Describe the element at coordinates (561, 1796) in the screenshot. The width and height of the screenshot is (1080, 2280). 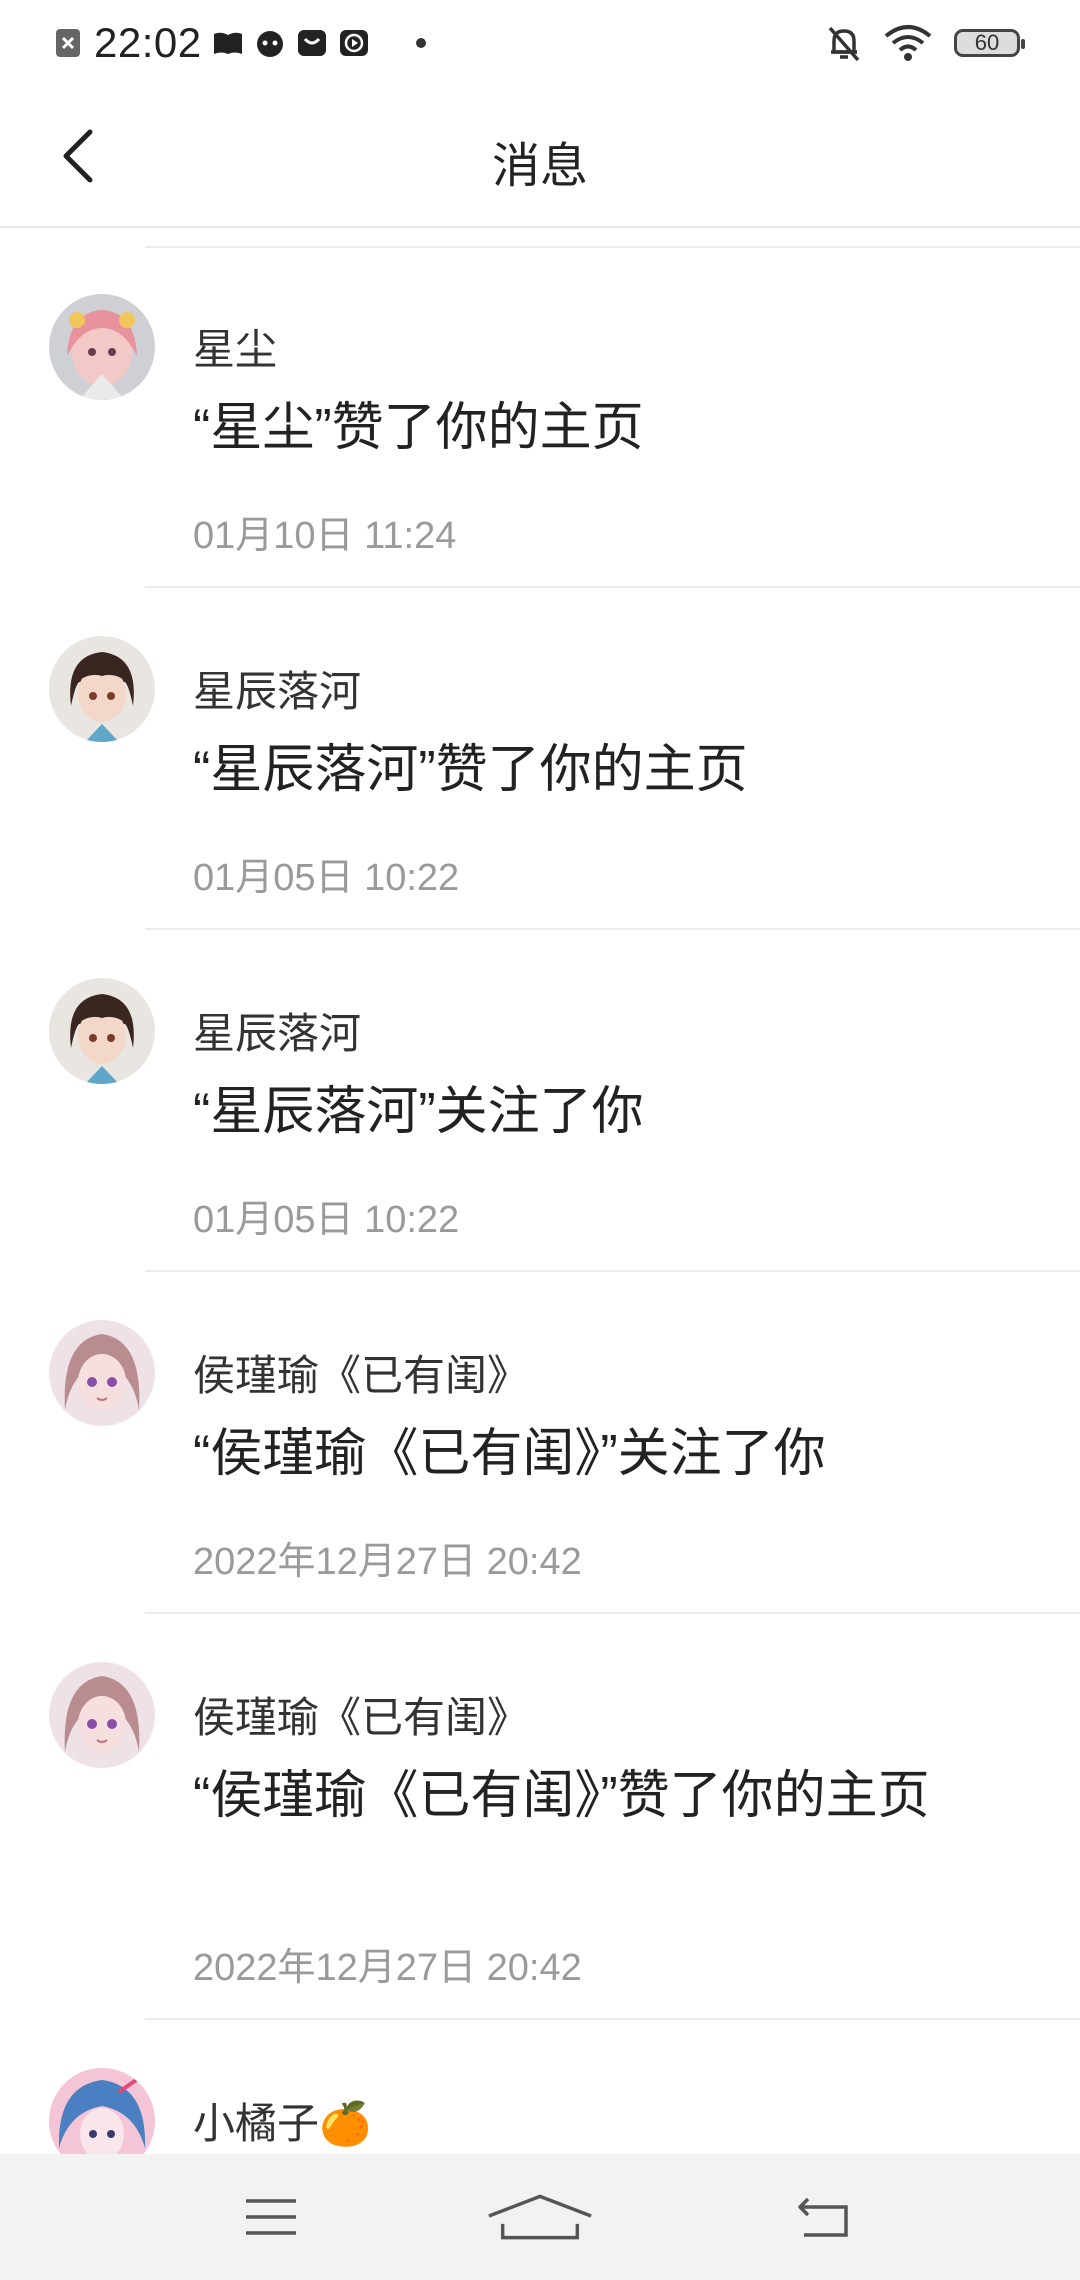
I see `message-text: “侯瑾瑜《已有闺》”赞了你的主页` at that location.